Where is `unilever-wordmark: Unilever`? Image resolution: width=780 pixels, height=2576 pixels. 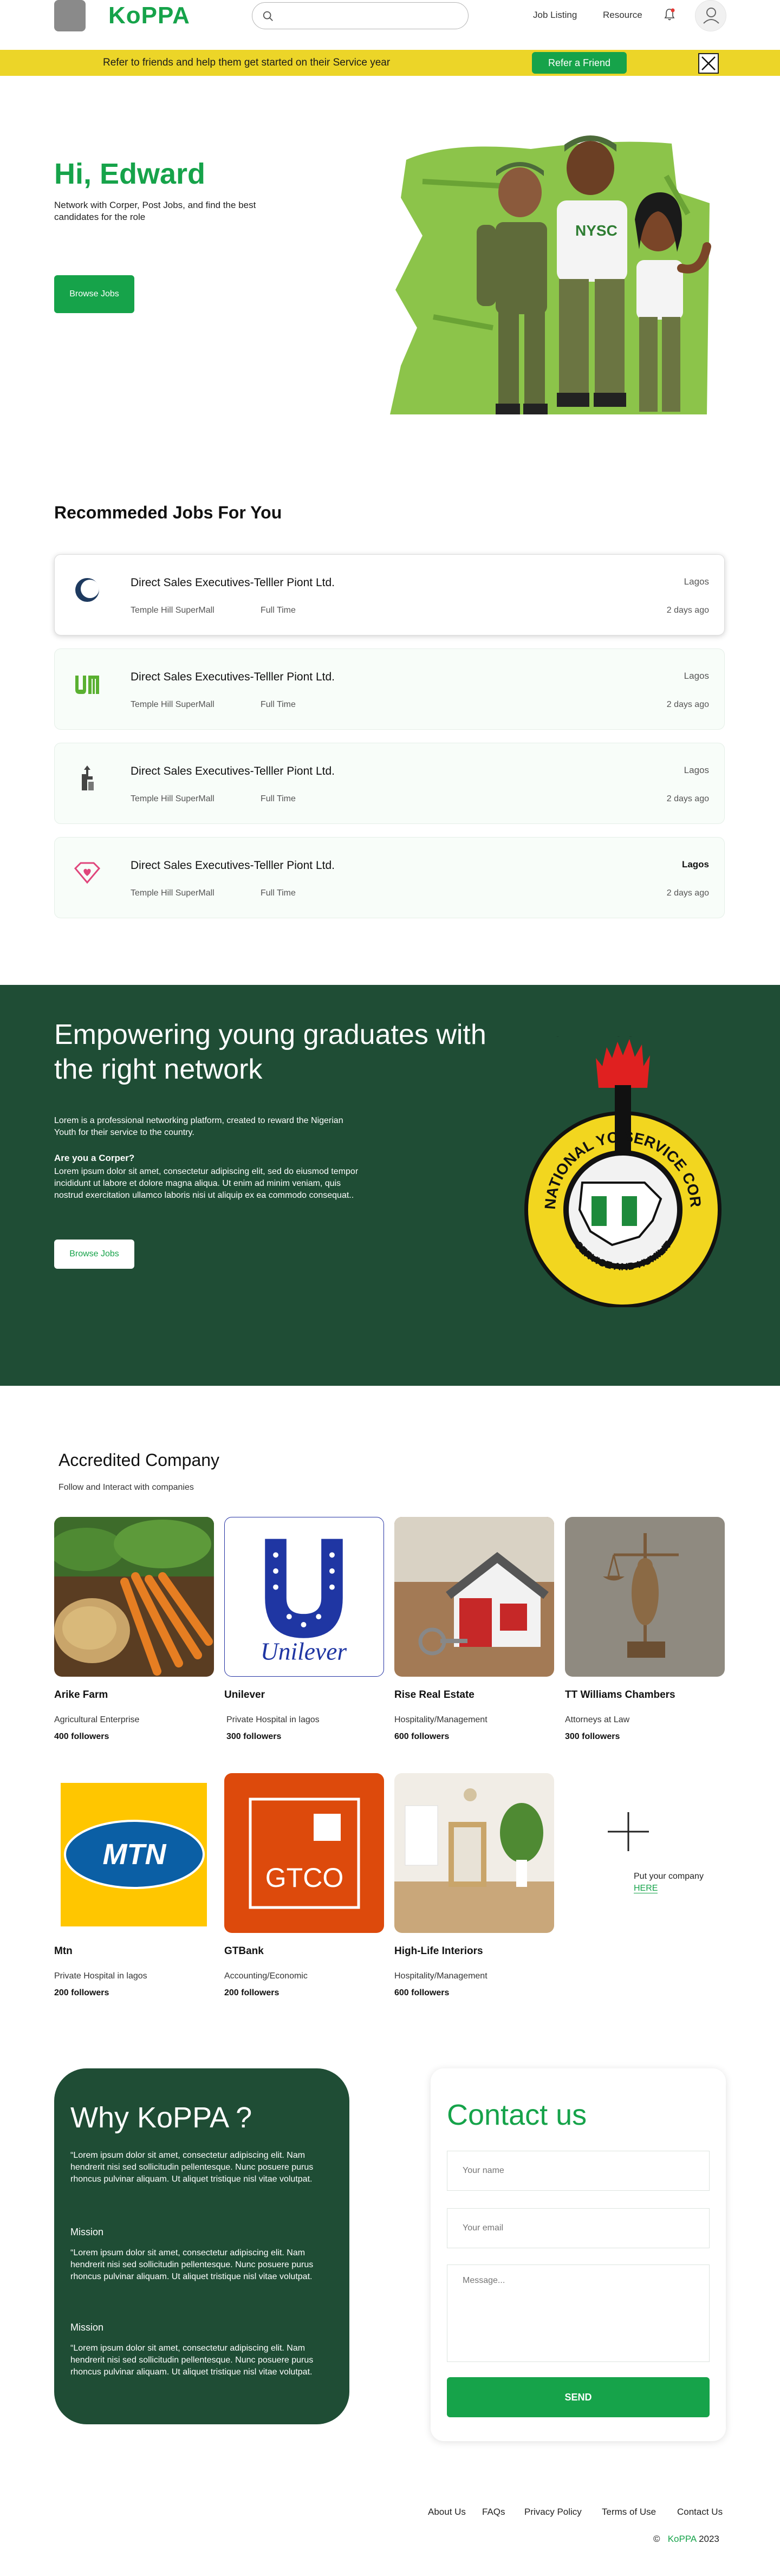
unilever-wordmark: Unilever is located at coordinates (304, 1651).